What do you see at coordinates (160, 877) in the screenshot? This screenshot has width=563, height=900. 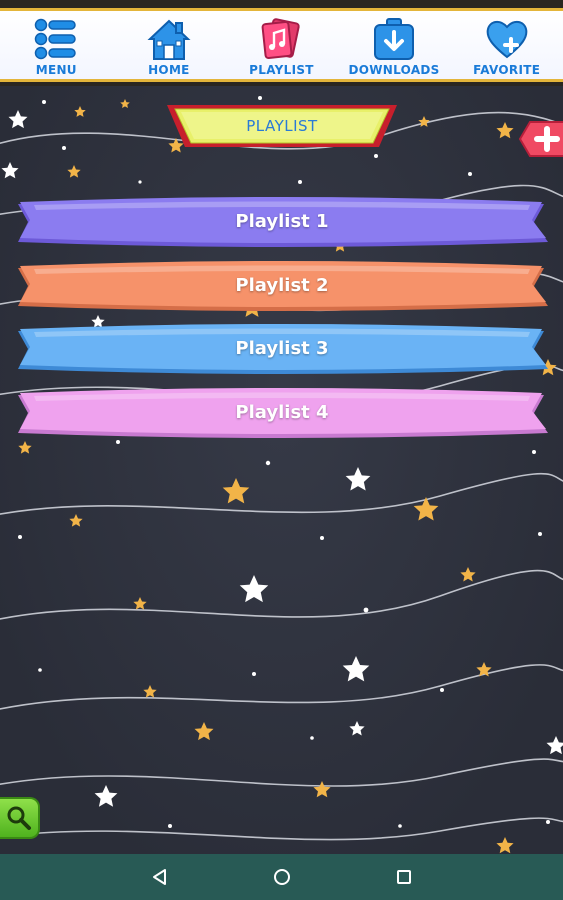 I see `back-icon` at bounding box center [160, 877].